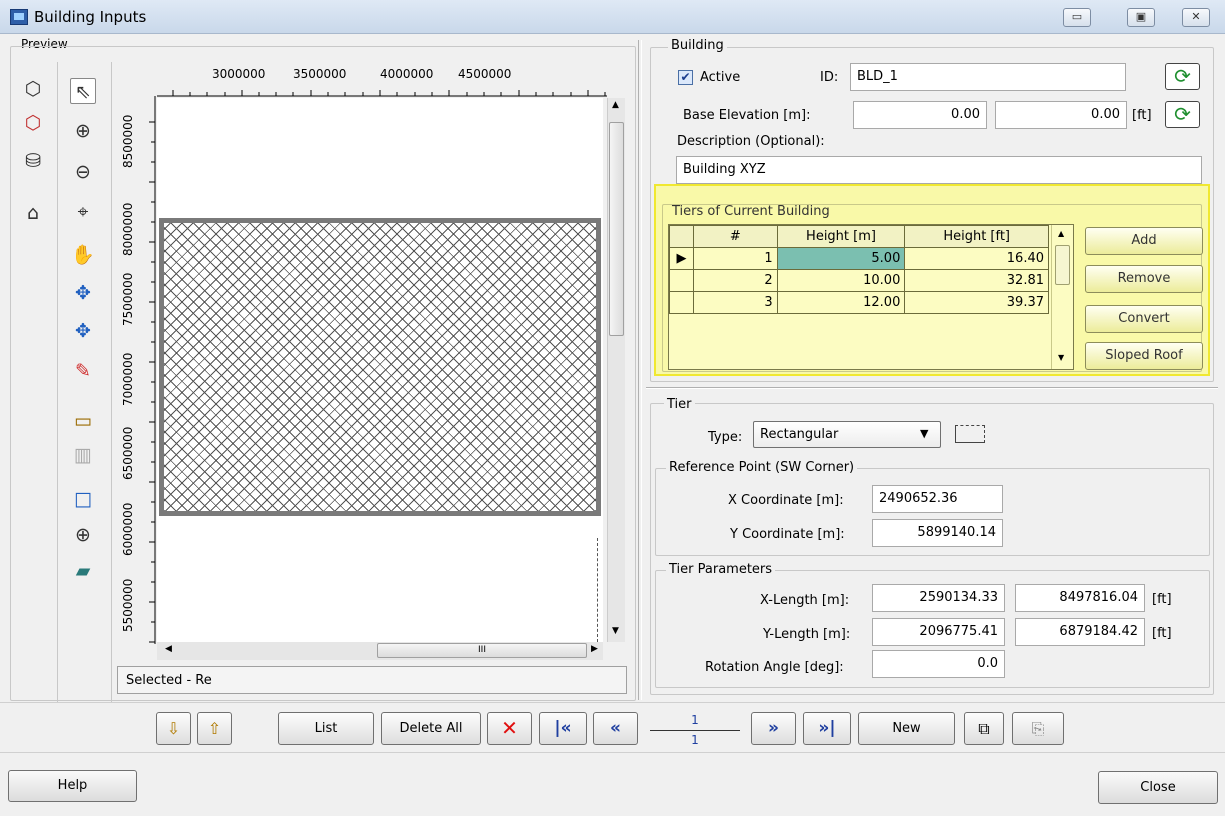 Image resolution: width=1225 pixels, height=816 pixels. What do you see at coordinates (615, 631) in the screenshot?
I see `scroll-down-icon: ▼` at bounding box center [615, 631].